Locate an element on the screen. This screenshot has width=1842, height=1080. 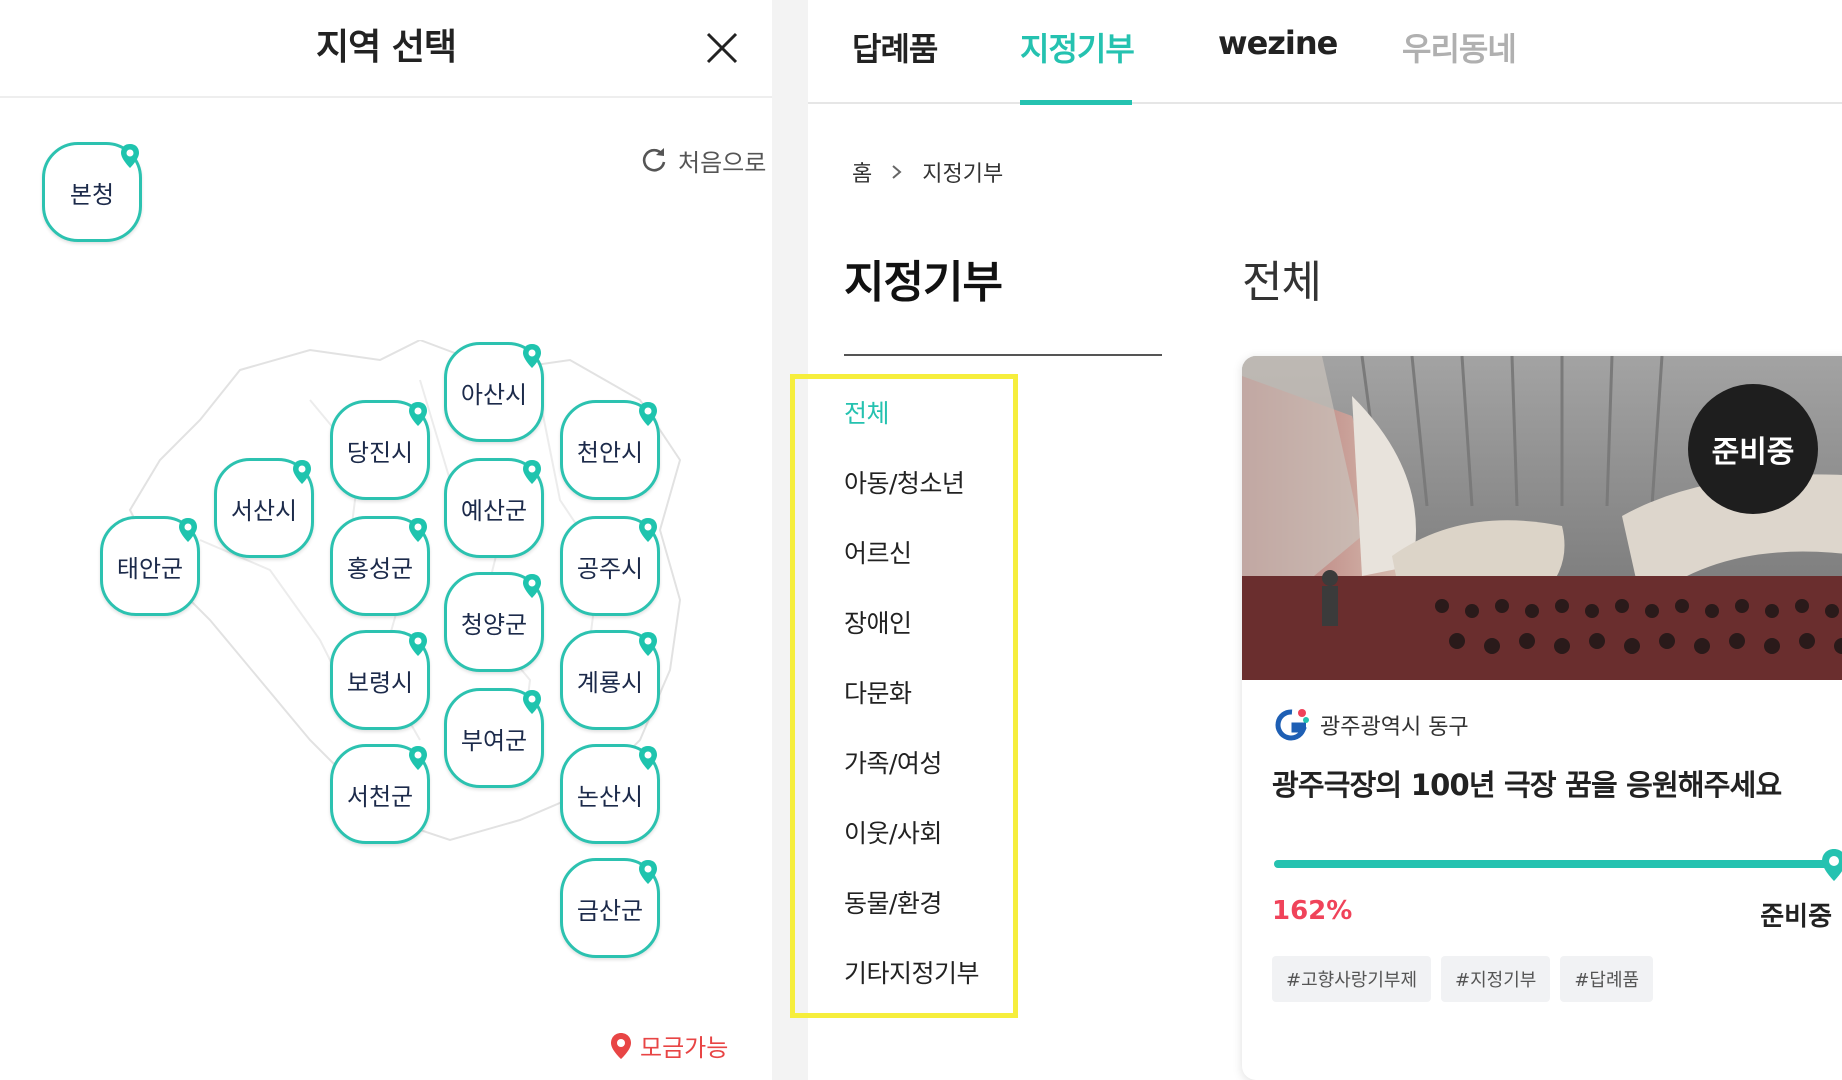
region-button: 천안시 is located at coordinates (610, 450).